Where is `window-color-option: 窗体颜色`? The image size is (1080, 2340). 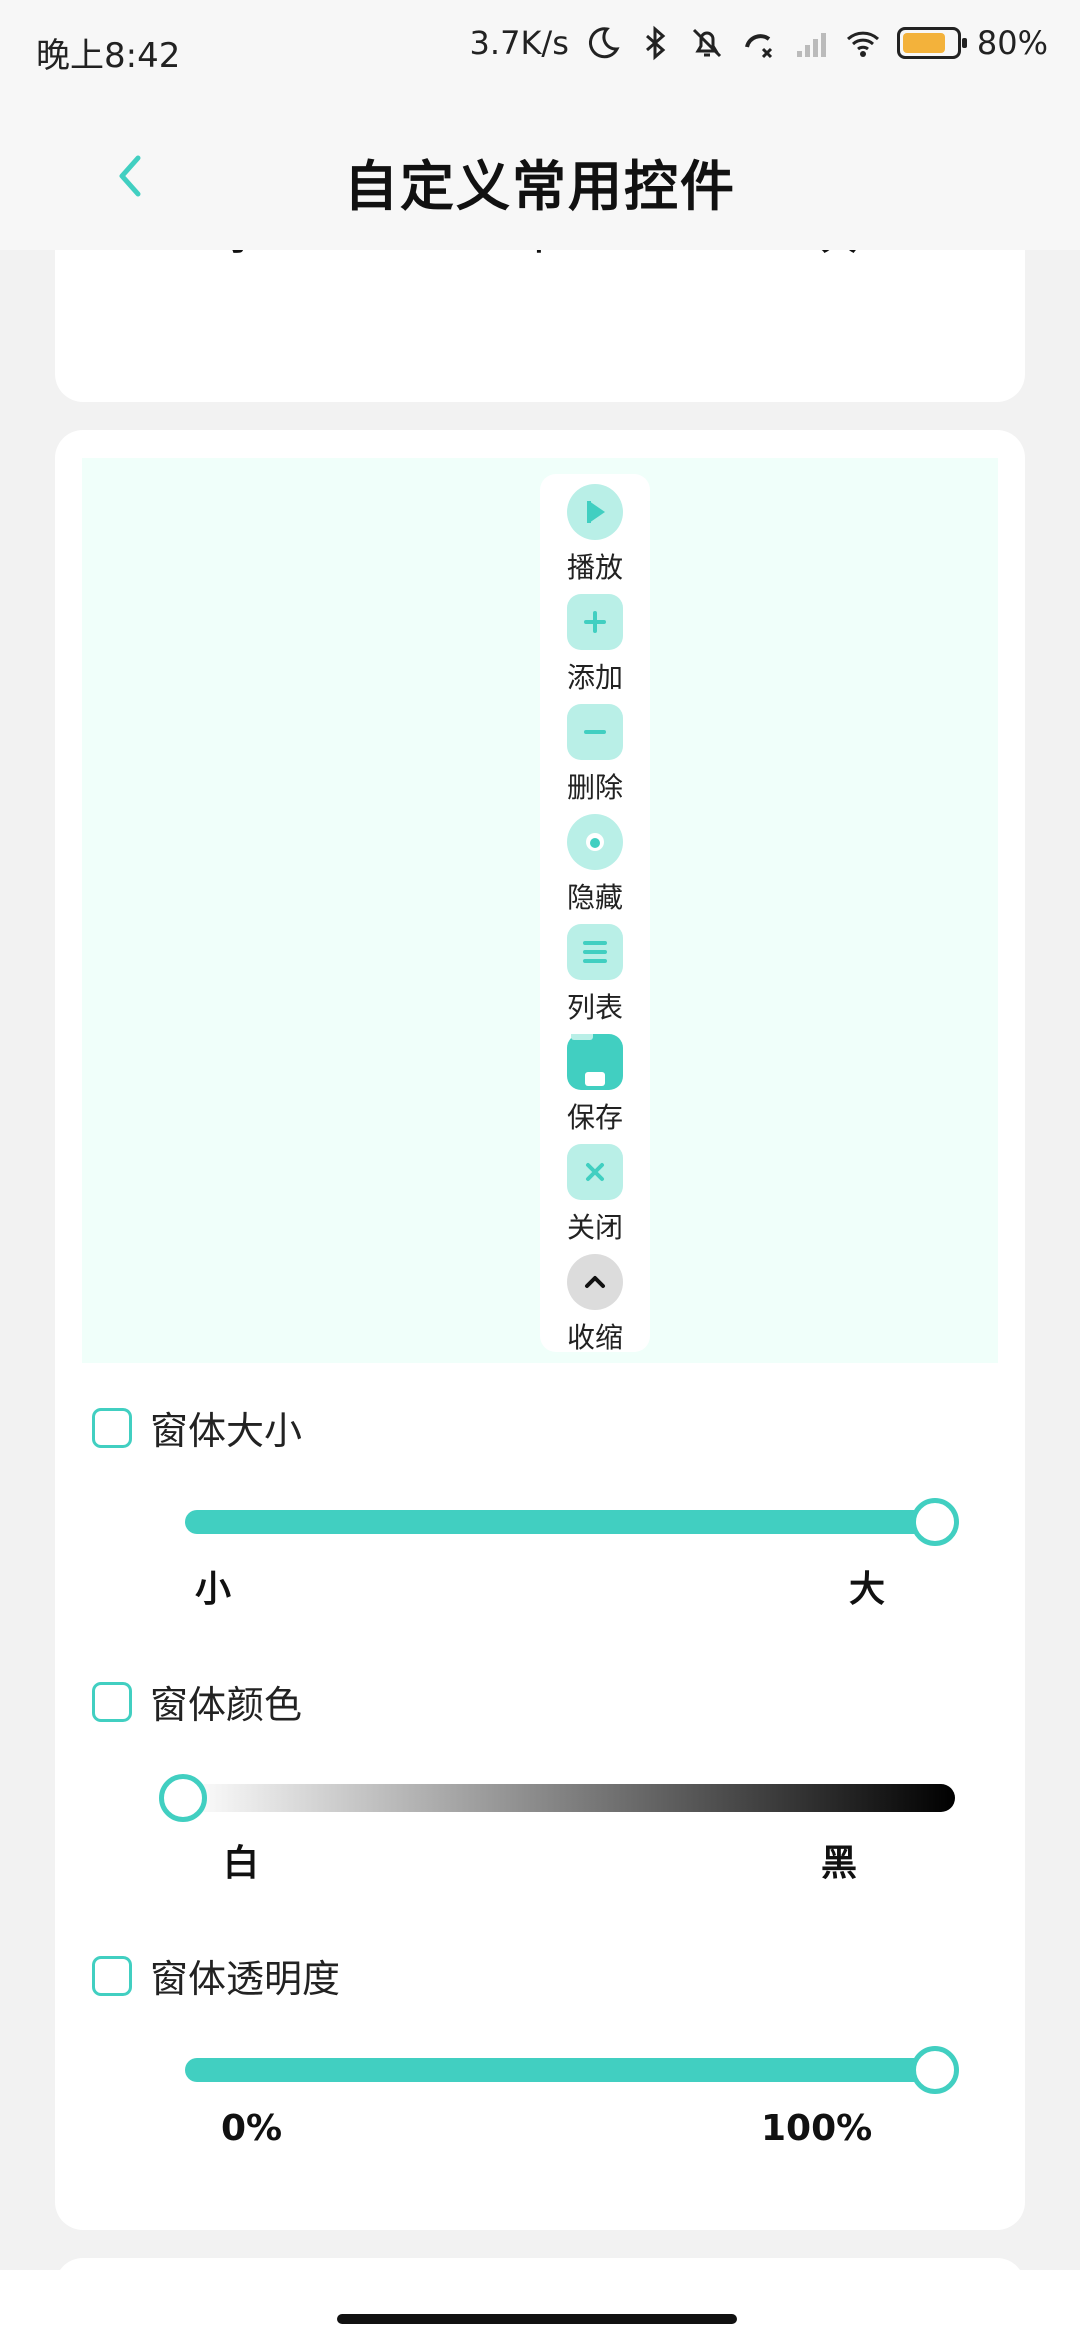
window-color-option: 窗体颜色 is located at coordinates (197, 1701).